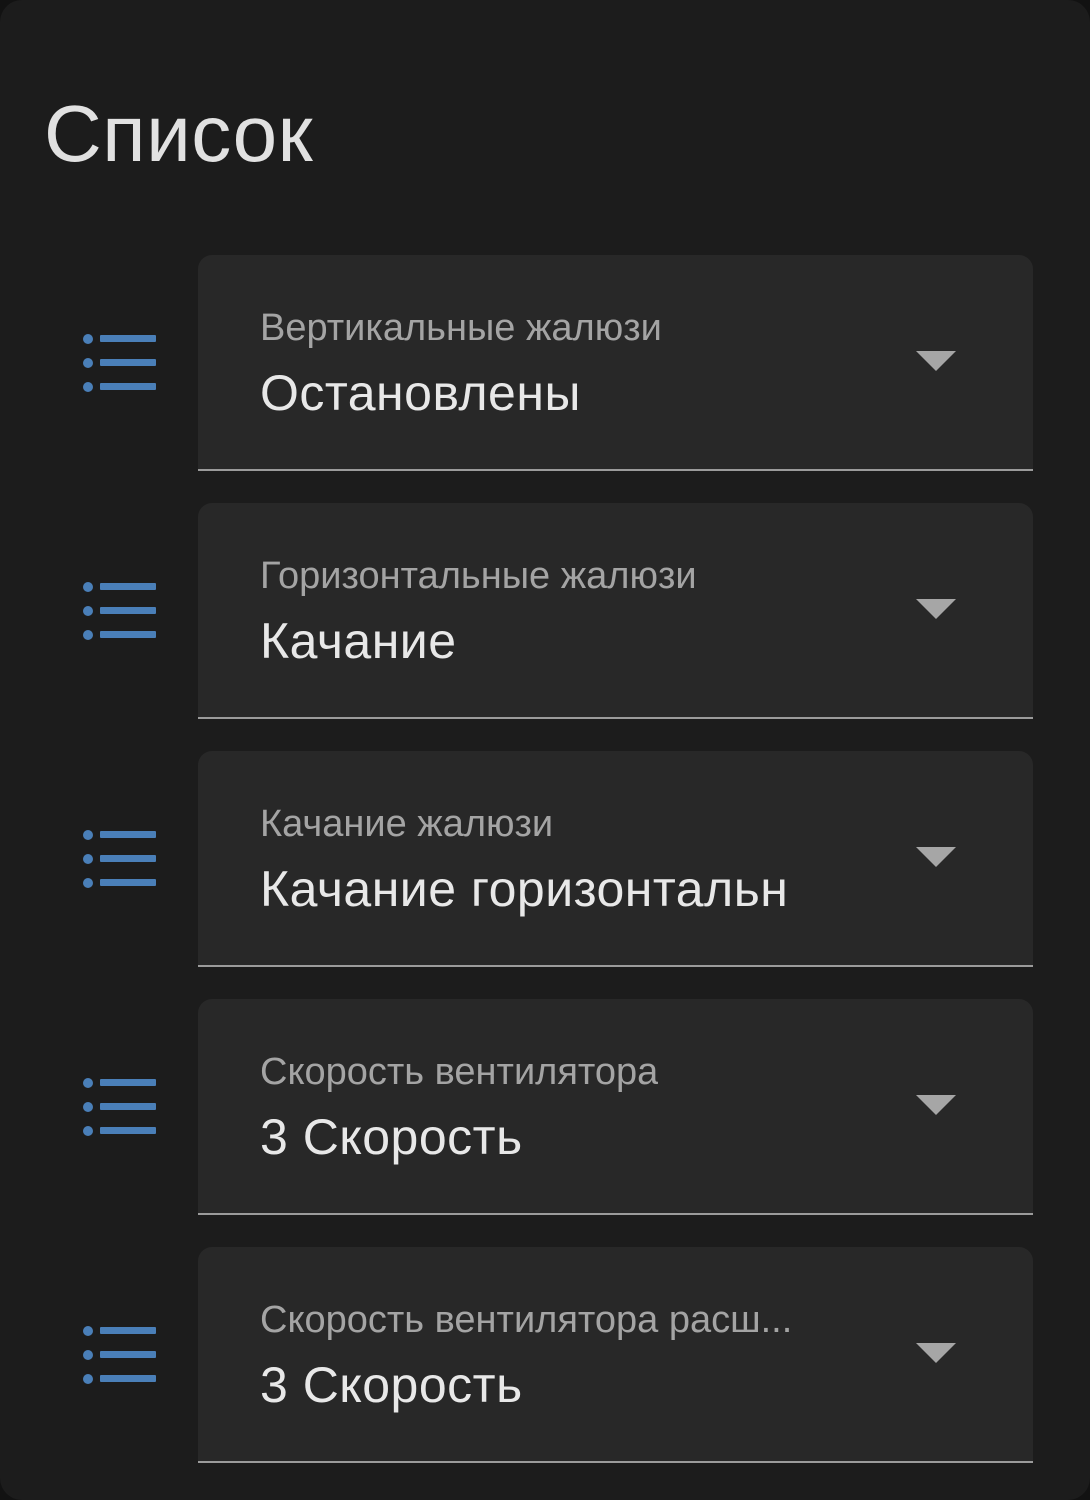 The height and width of the screenshot is (1500, 1090). I want to click on select-value: Качание горизонтальн, so click(524, 889).